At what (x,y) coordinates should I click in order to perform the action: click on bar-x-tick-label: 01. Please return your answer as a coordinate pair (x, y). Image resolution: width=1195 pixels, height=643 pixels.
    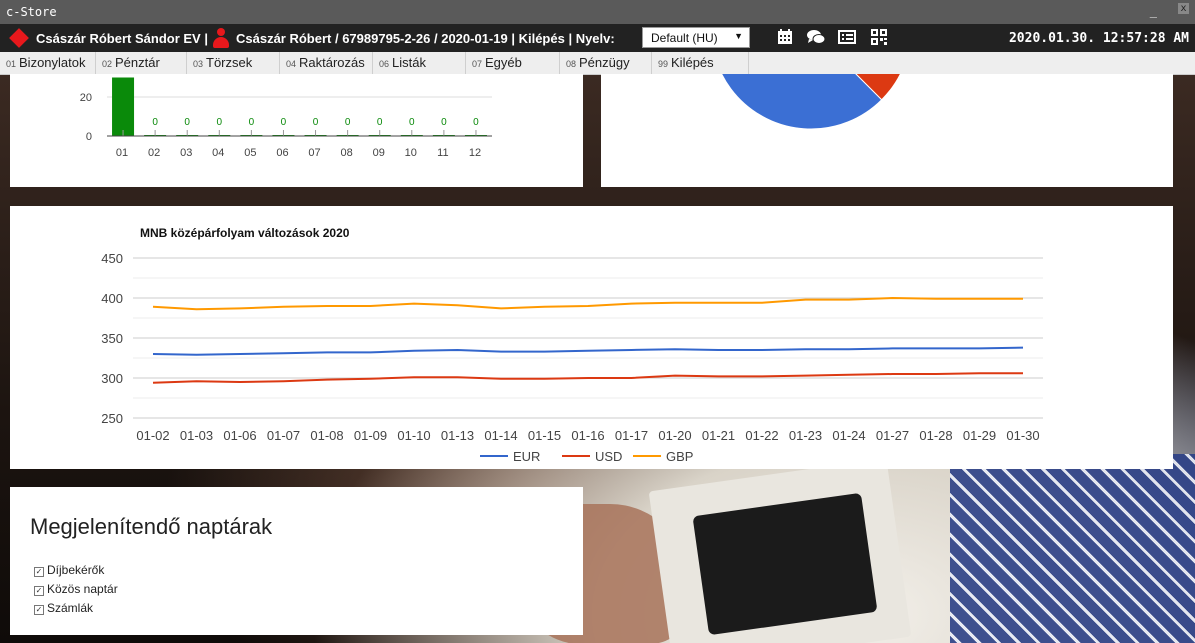
    Looking at the image, I should click on (122, 153).